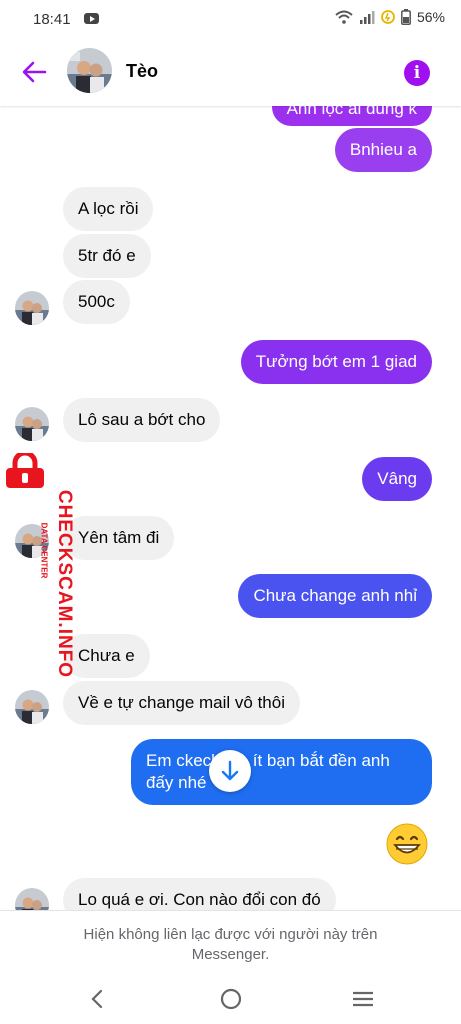 This screenshot has height=1024, width=461. I want to click on notice-line: Messenger., so click(230, 954).